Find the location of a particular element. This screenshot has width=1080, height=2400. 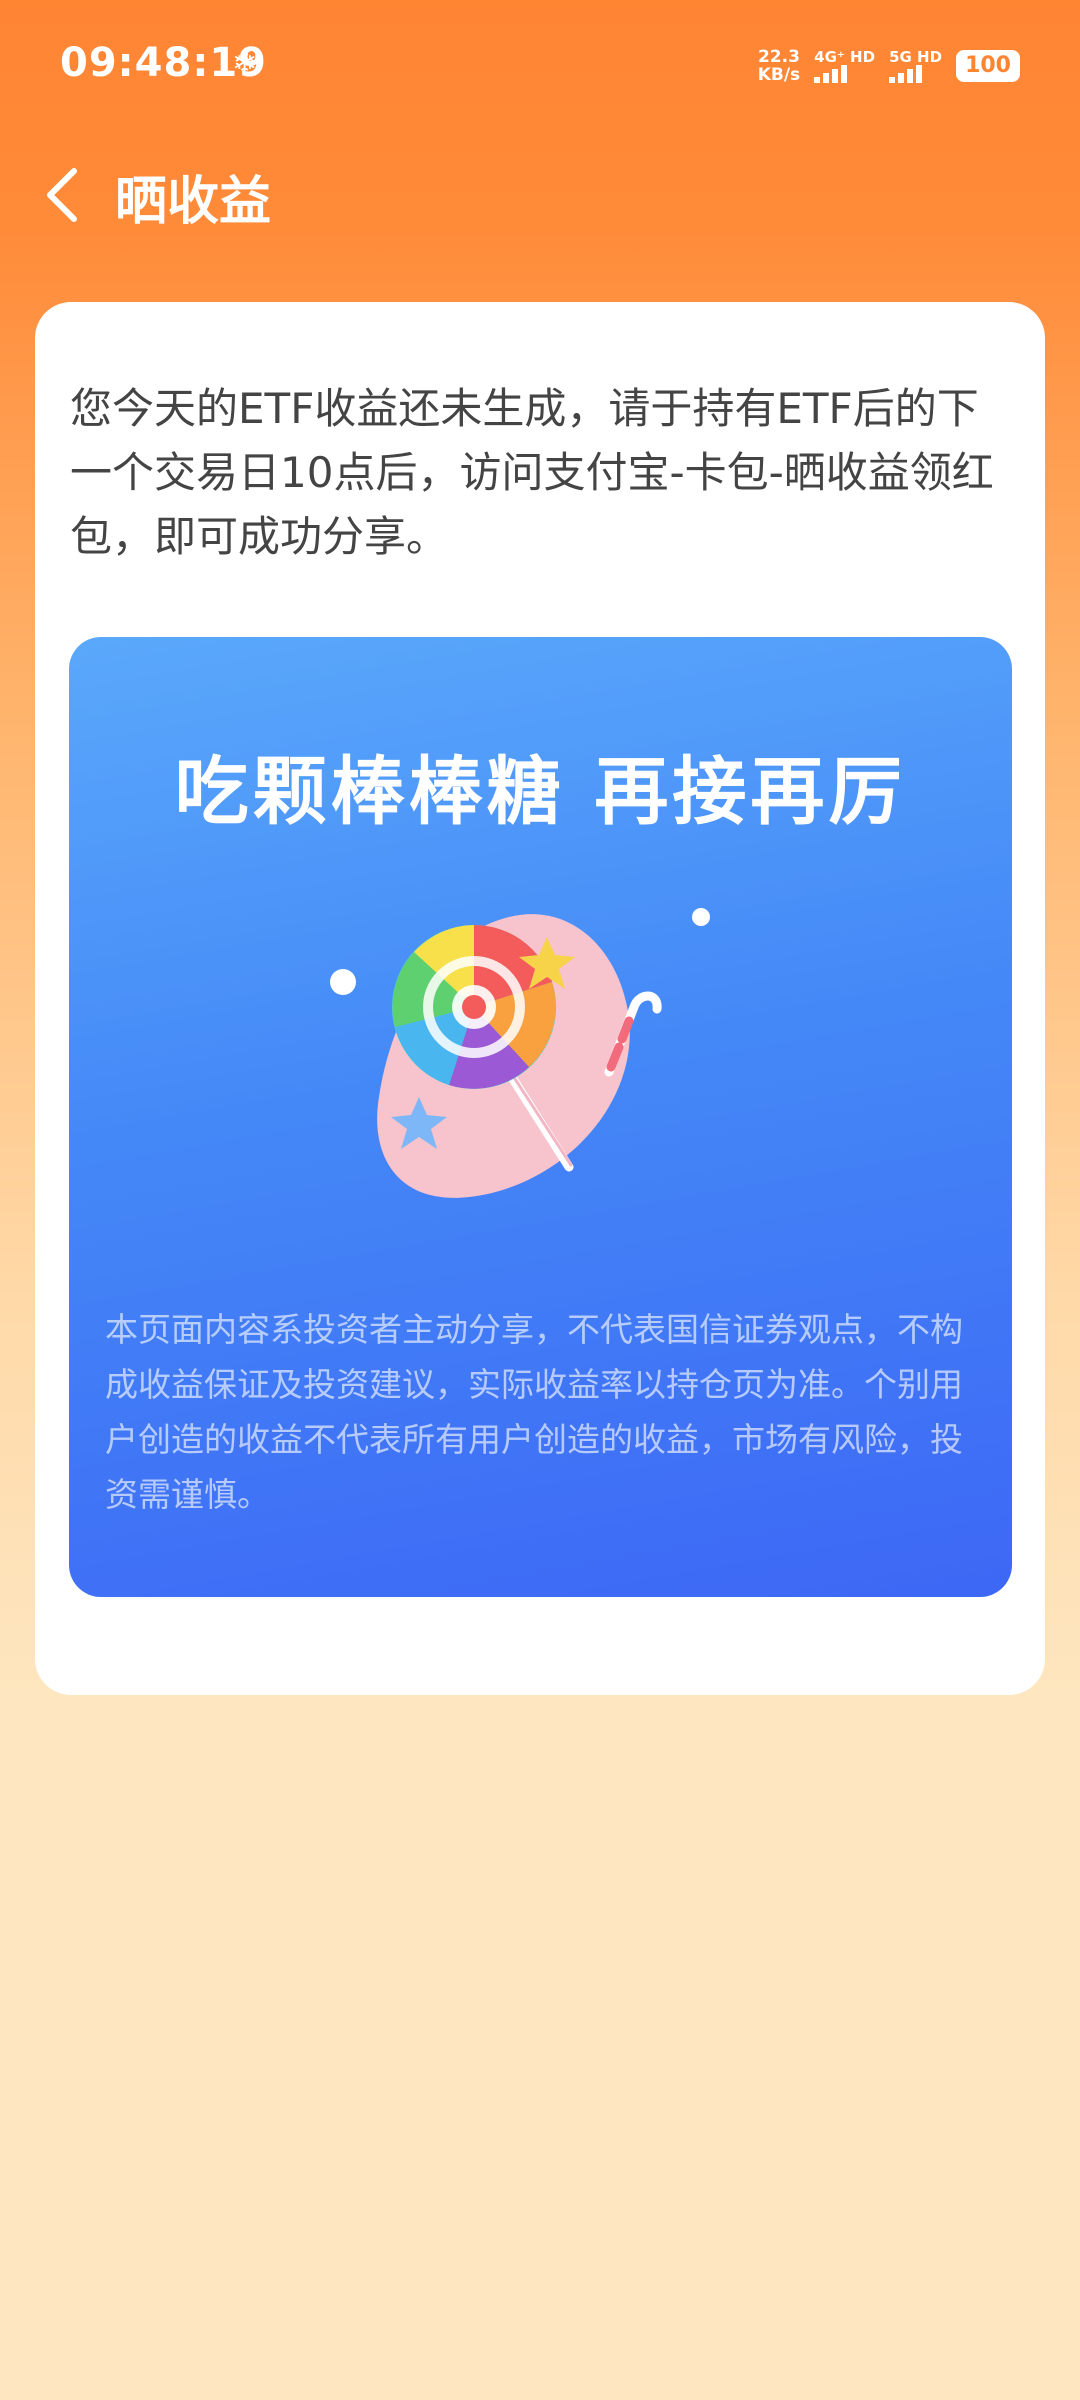

battery-level: 100 is located at coordinates (988, 65).